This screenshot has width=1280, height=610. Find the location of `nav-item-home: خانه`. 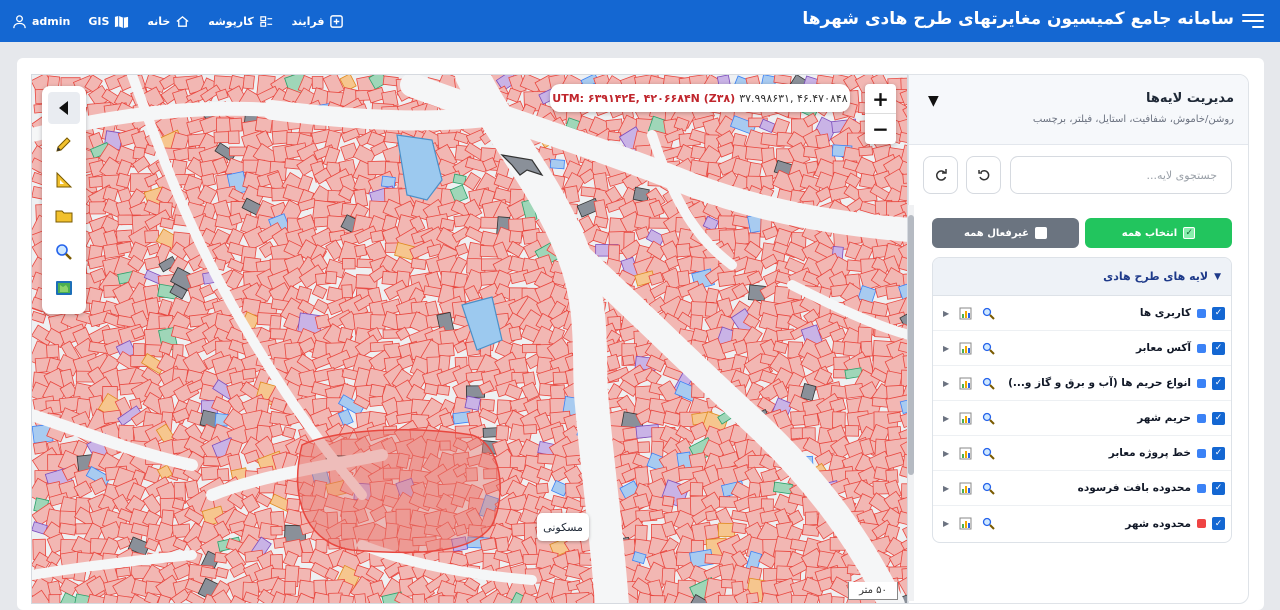

nav-item-home: خانه is located at coordinates (168, 21).